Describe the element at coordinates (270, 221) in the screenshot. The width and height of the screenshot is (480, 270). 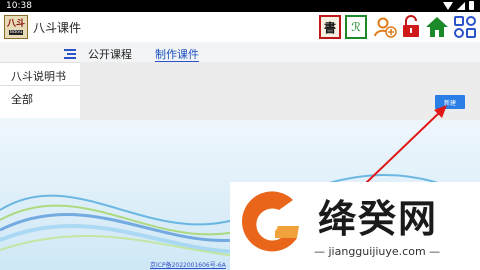
I see `watermark-logo-icon` at that location.